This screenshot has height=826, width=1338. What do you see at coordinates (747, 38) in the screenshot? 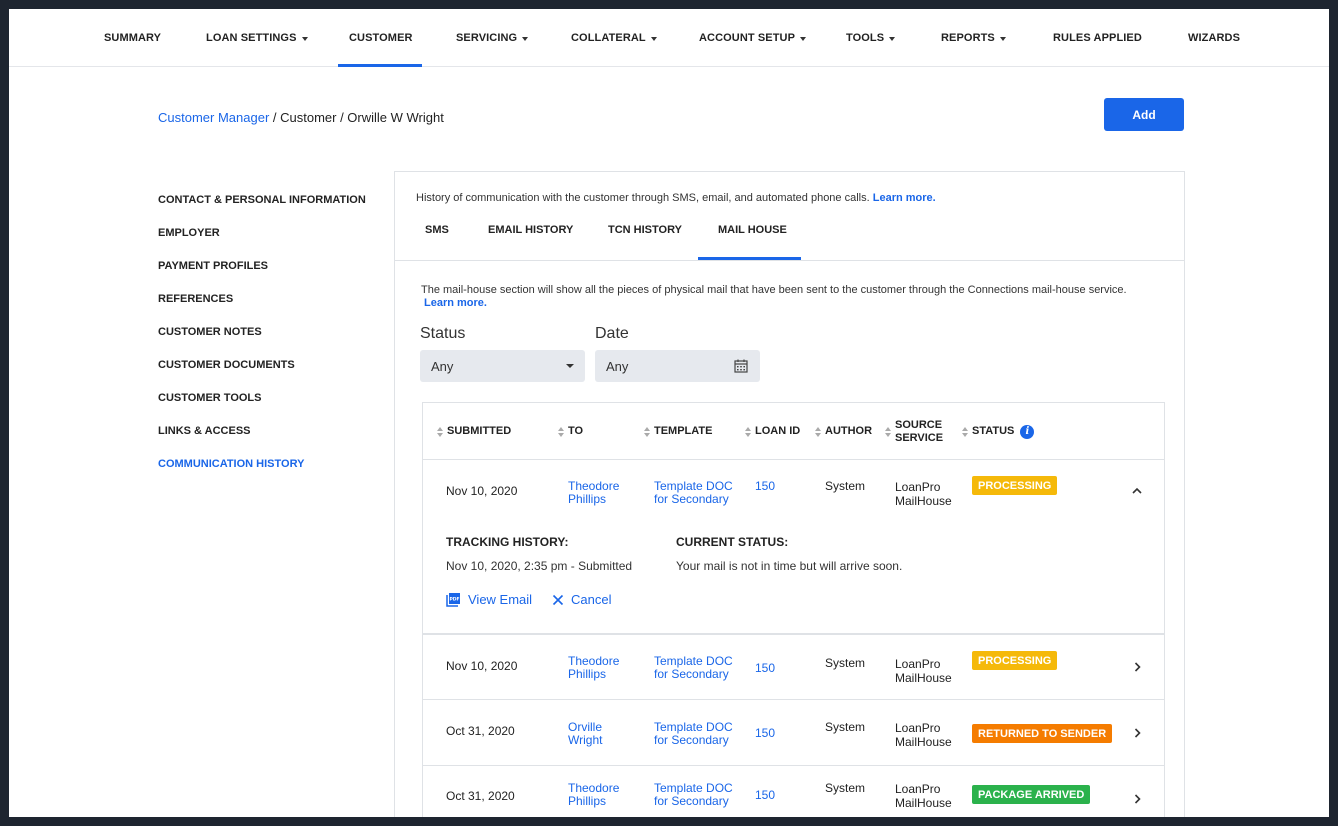
I see `nav-account-setup-label: ACCOUNT SETUP` at bounding box center [747, 38].